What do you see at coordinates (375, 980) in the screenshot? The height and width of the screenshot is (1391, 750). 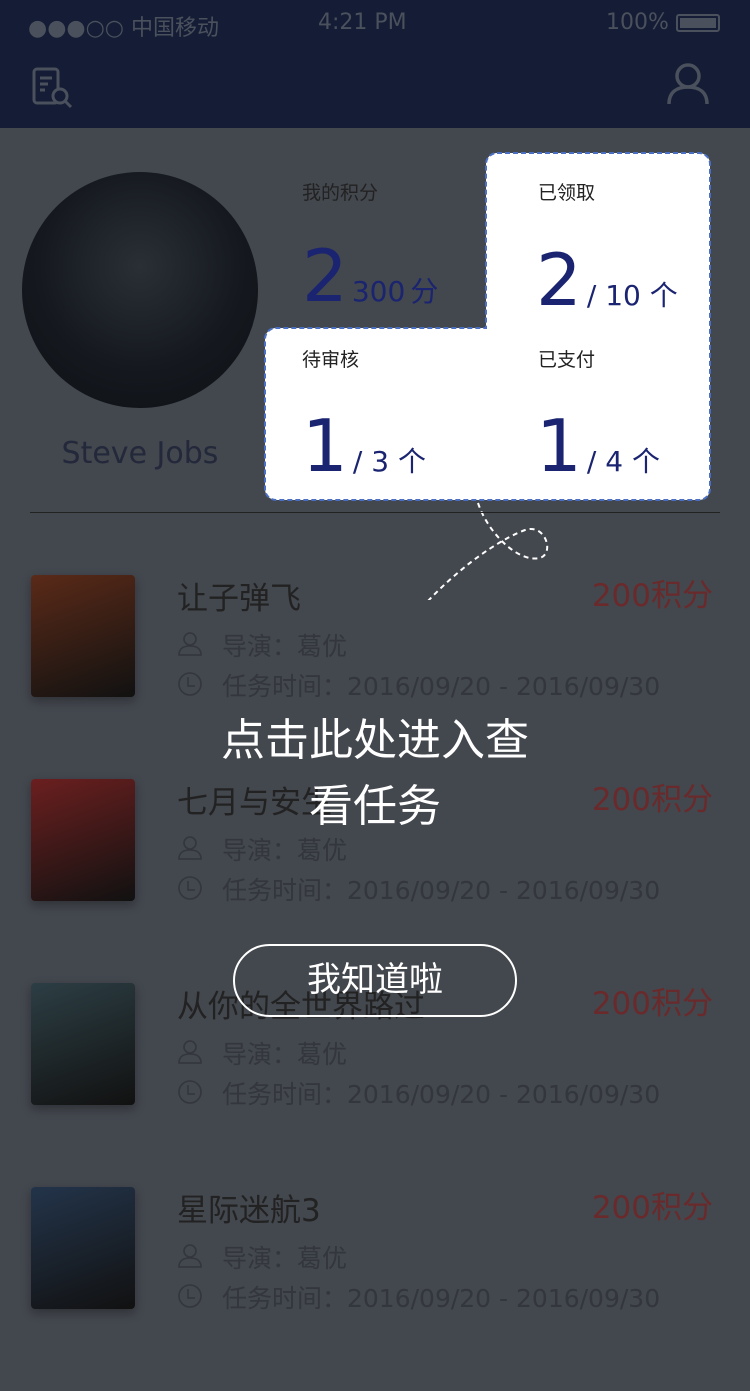 I see `got-it-button: 我知道啦` at bounding box center [375, 980].